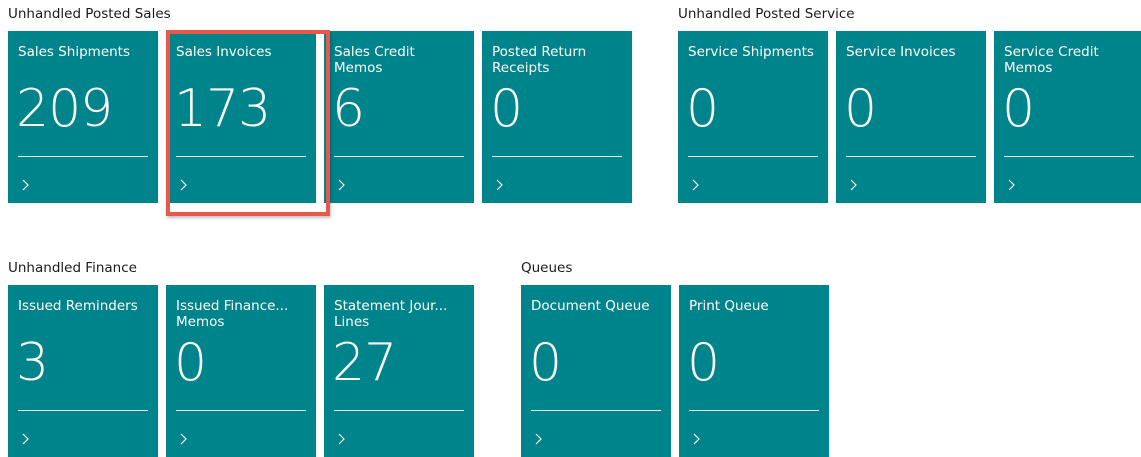 The image size is (1141, 457). Describe the element at coordinates (753, 117) in the screenshot. I see `tile-service-shipments: Service Shipments 0` at that location.